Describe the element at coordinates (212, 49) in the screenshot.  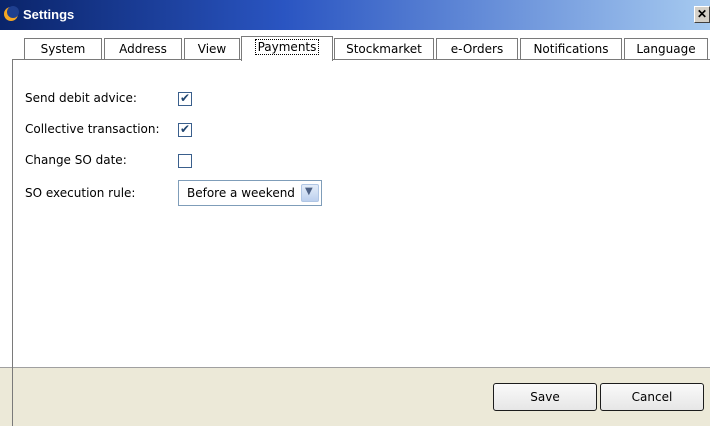
I see `tab-view: View` at that location.